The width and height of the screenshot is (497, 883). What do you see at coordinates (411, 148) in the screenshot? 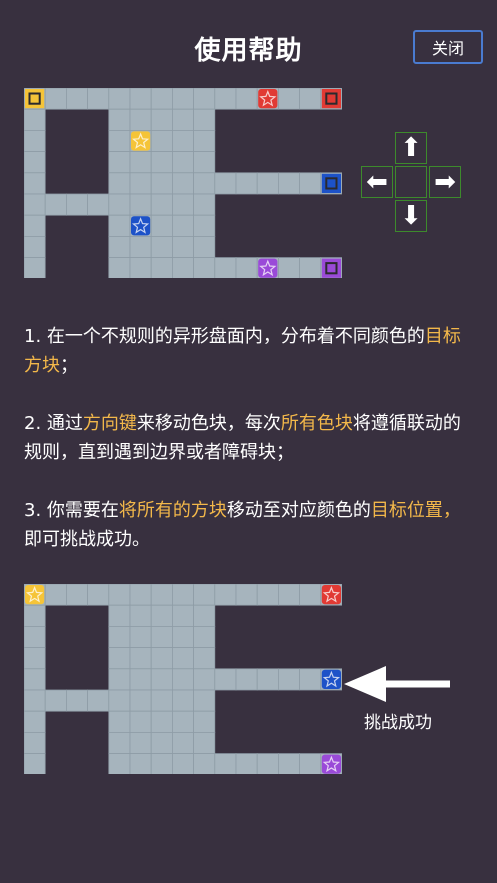
I see `up-arrow-icon: ⬆` at bounding box center [411, 148].